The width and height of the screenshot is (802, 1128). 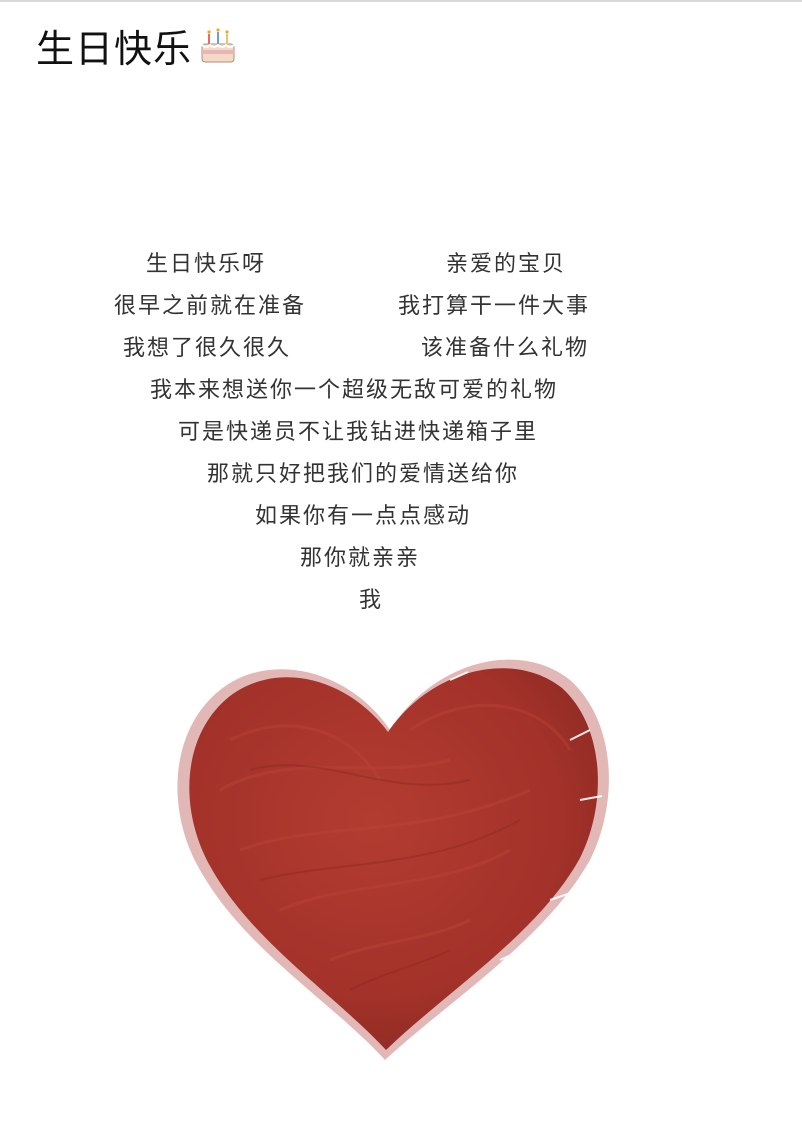 I want to click on poem-line: 亲爱的宝贝, so click(x=506, y=264).